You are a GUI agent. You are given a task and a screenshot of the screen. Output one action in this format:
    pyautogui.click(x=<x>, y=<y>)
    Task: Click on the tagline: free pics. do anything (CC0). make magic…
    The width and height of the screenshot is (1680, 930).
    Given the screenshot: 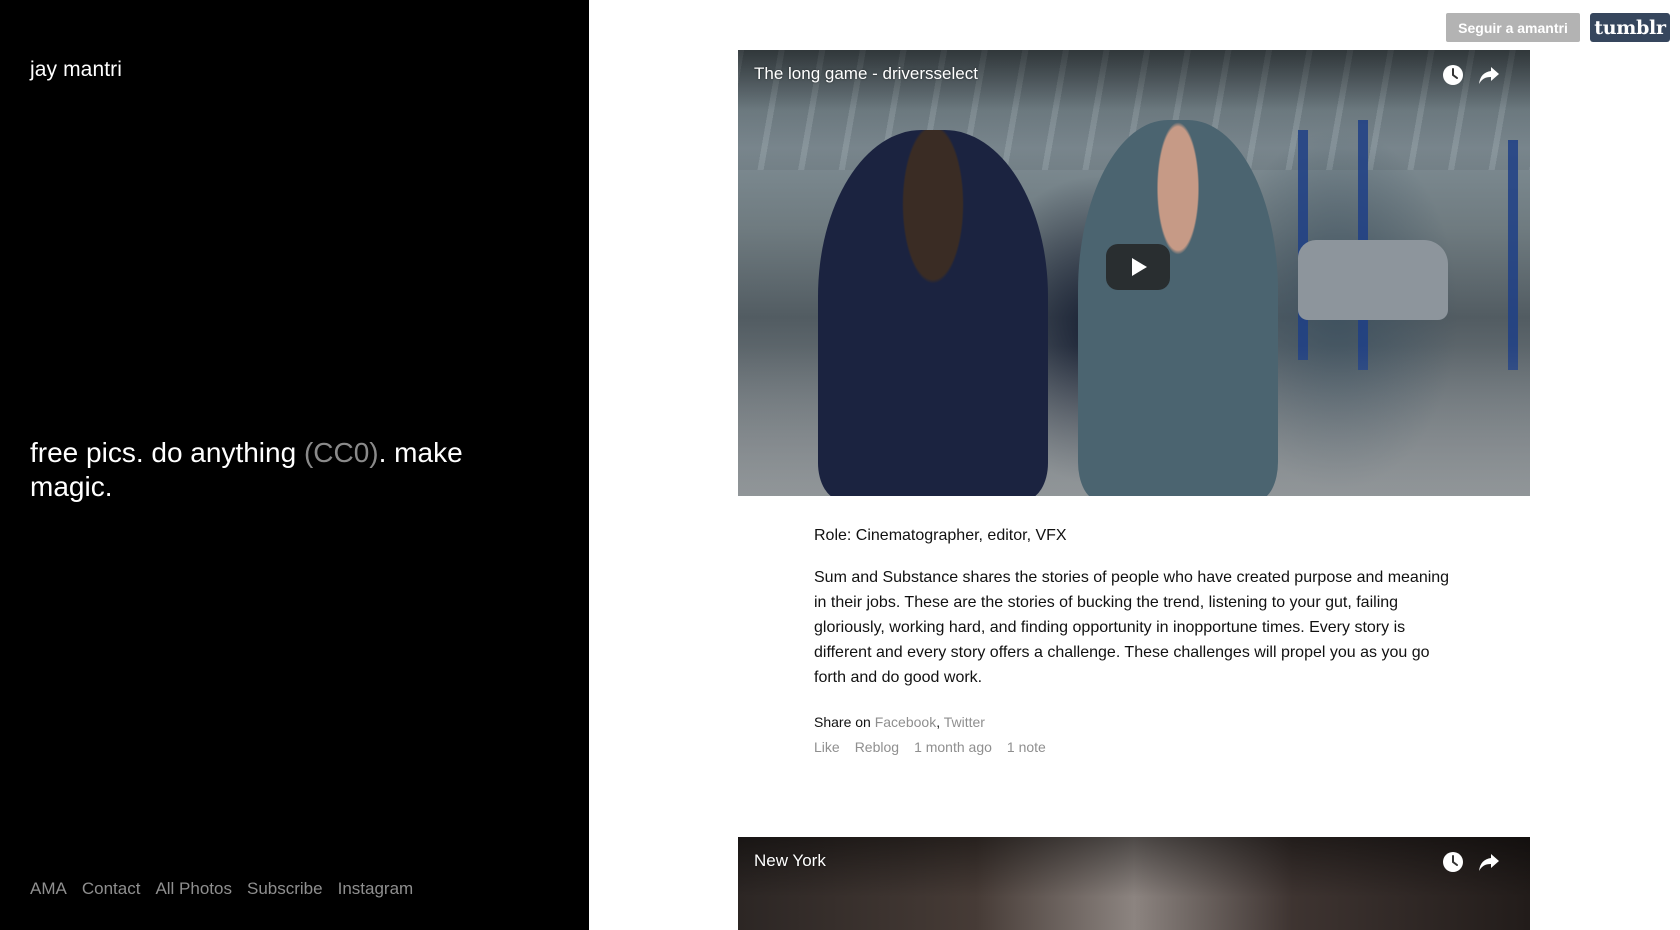 What is the action you would take?
    pyautogui.click(x=290, y=470)
    